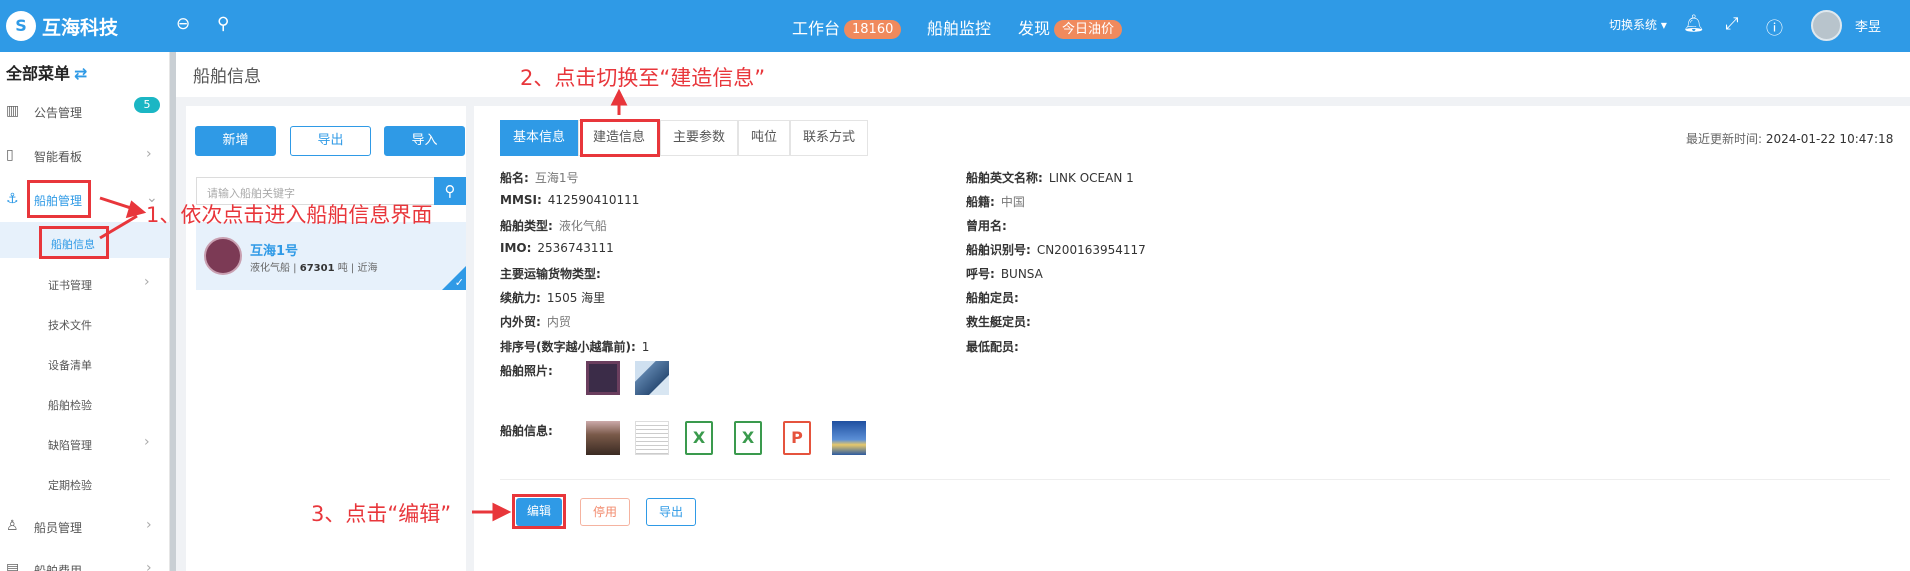  I want to click on subitem-label: 船舶检验, so click(70, 405).